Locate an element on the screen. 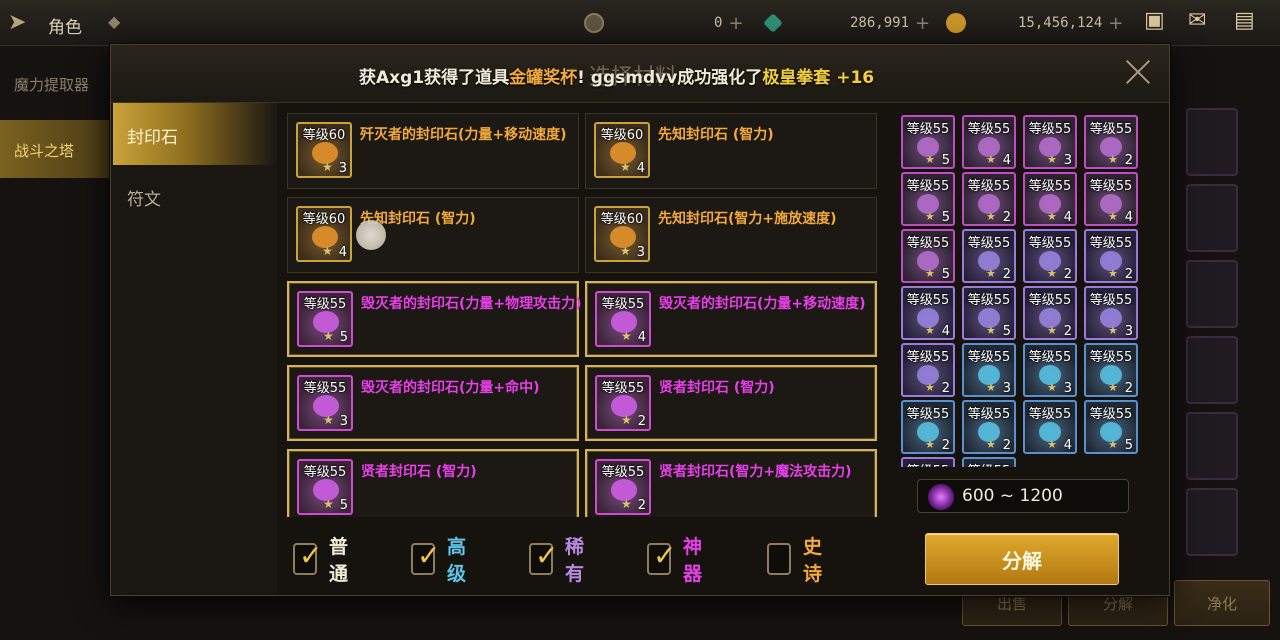 The width and height of the screenshot is (1280, 640). tab-rune: 符文 is located at coordinates (195, 196).